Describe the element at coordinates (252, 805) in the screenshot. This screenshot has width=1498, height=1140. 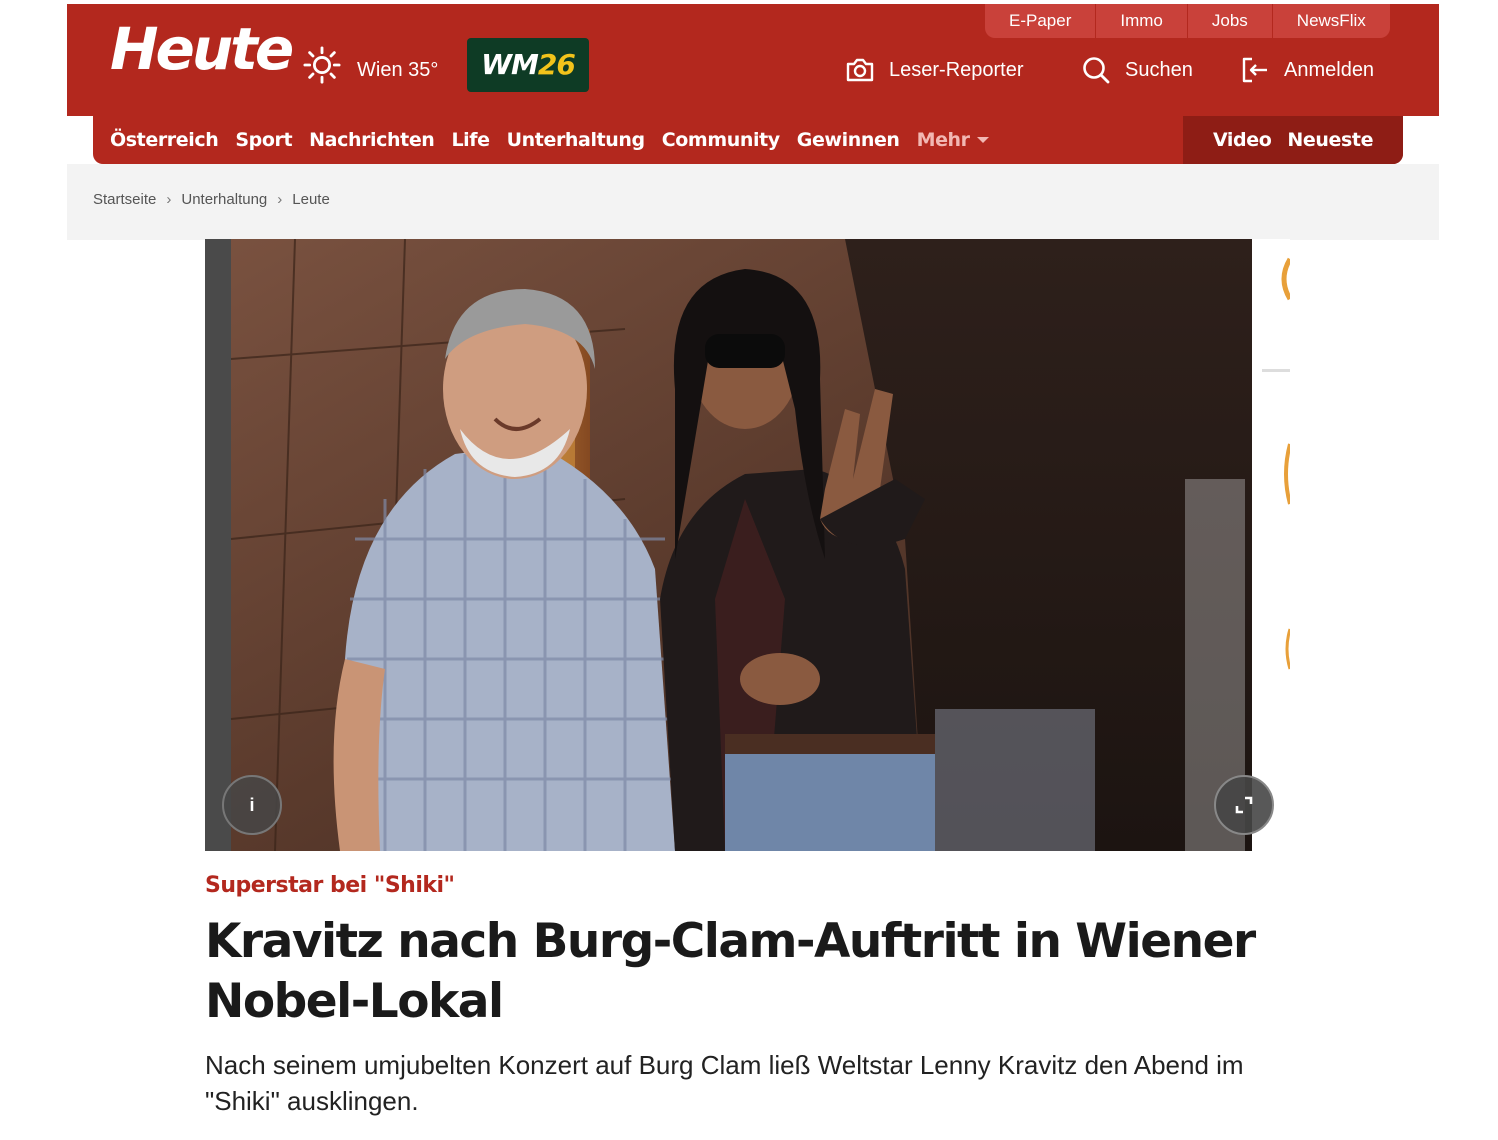
I see `image-info-button: i` at that location.